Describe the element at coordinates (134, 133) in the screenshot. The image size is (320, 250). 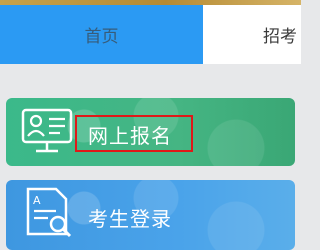
I see `highlight-box` at that location.